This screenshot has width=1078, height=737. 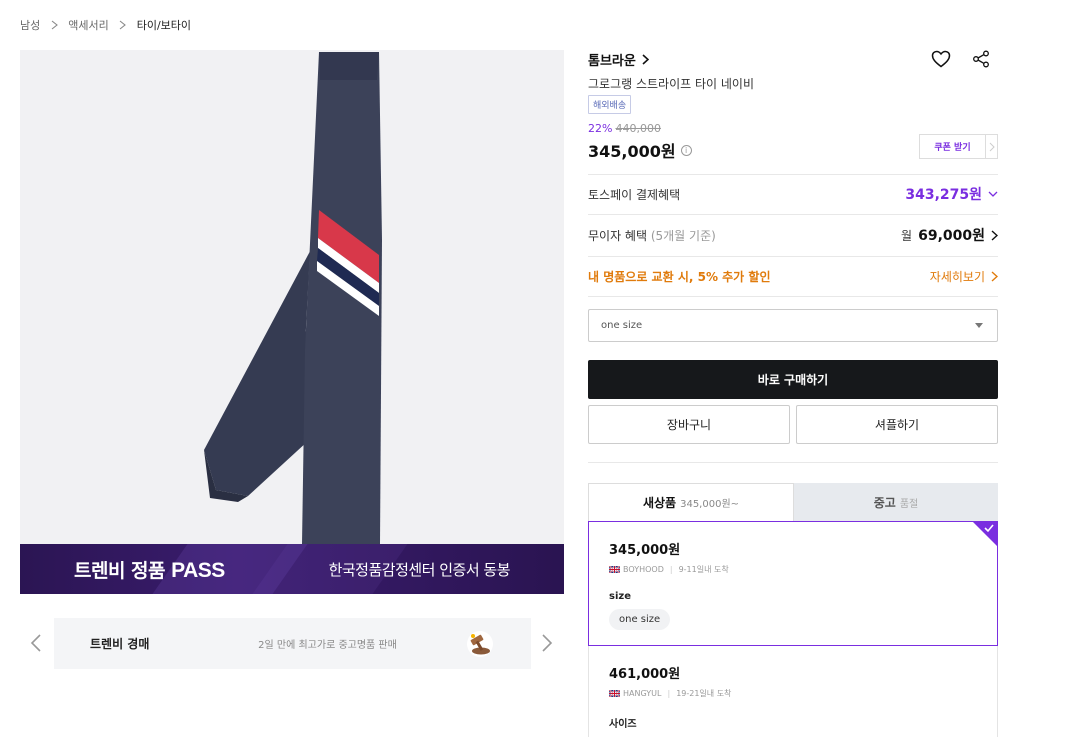 I want to click on carousel-next-button, so click(x=547, y=643).